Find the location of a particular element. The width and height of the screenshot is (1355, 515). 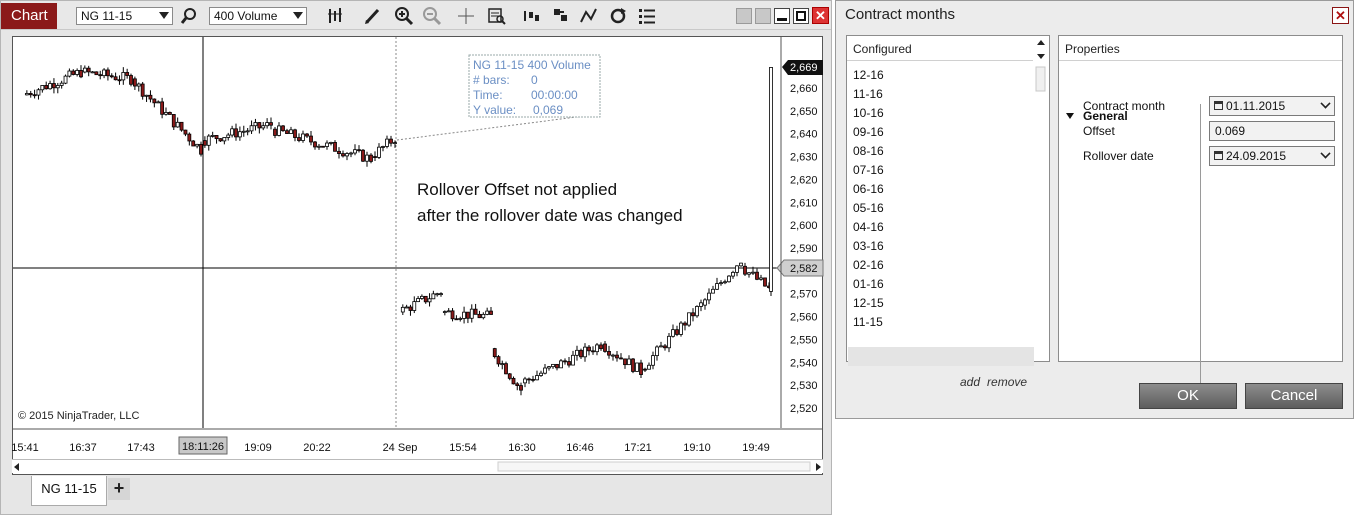

x-tick-label: 24 Sep is located at coordinates (400, 448).